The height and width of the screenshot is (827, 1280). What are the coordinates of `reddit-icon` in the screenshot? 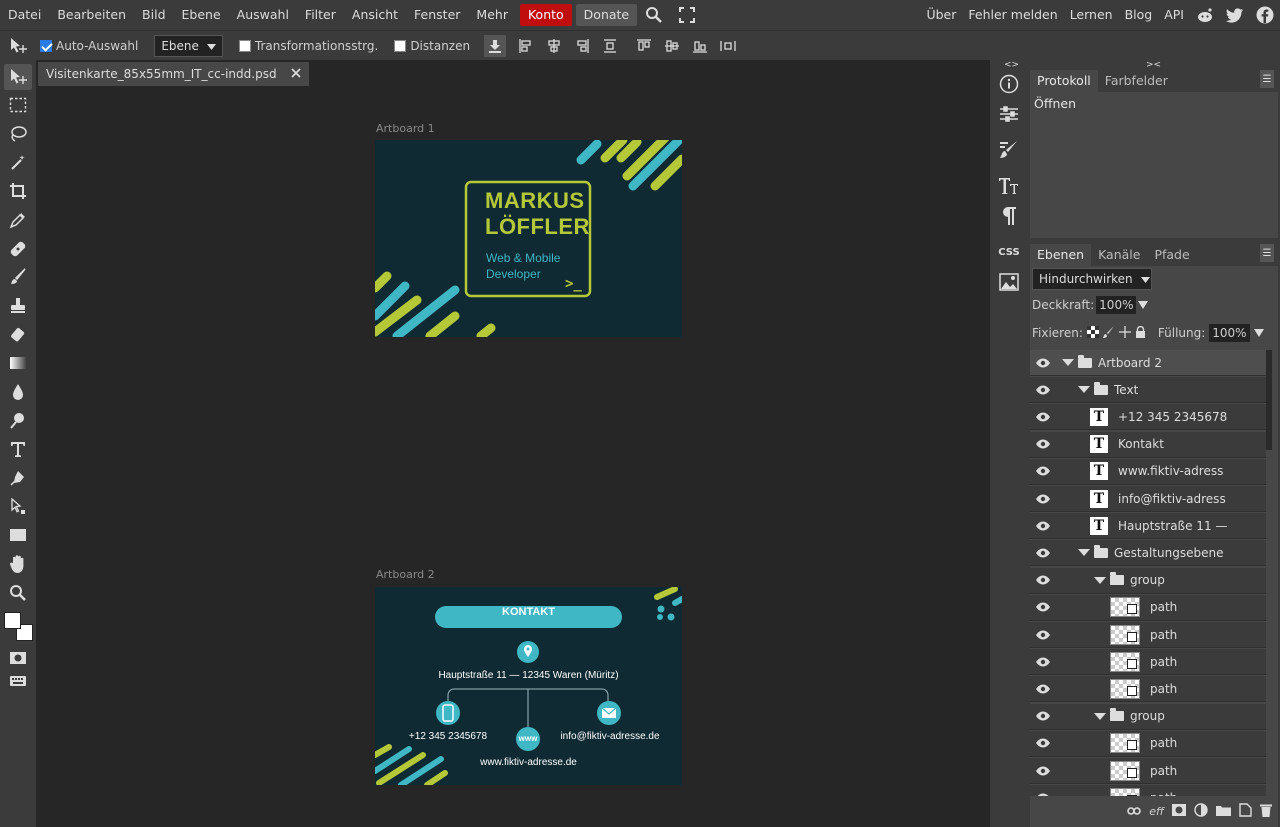 It's located at (1205, 15).